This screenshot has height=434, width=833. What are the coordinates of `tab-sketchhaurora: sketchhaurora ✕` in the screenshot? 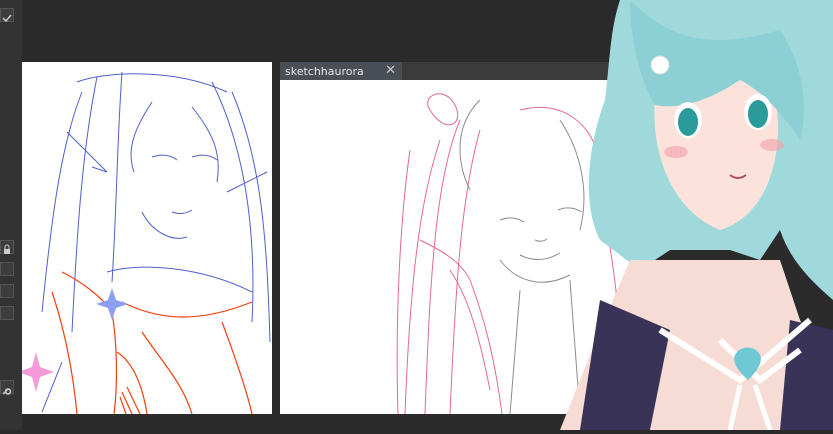 It's located at (341, 71).